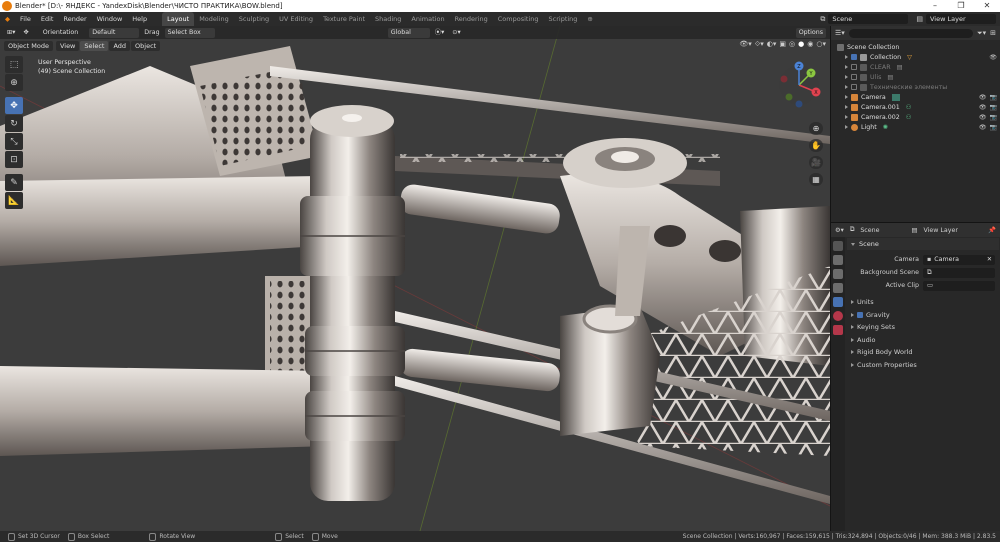 The height and width of the screenshot is (542, 1000). What do you see at coordinates (214, 19) in the screenshot?
I see `workspace-tab-modeling: Modeling` at bounding box center [214, 19].